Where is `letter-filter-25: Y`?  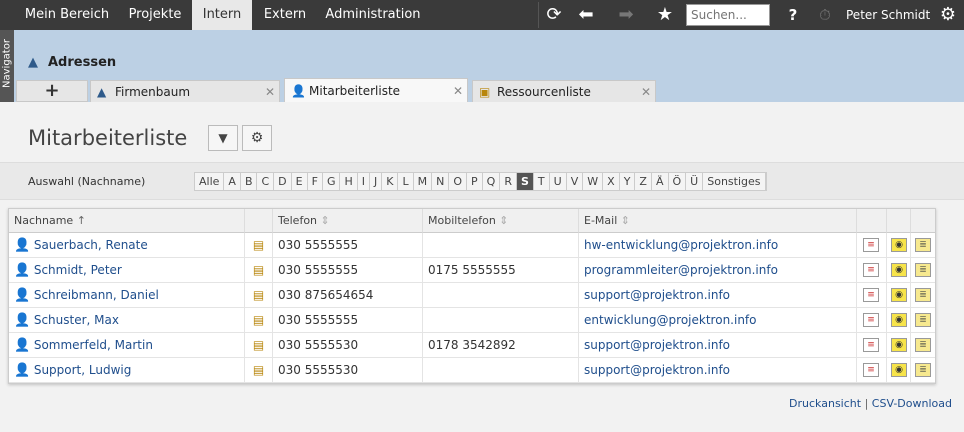 letter-filter-25: Y is located at coordinates (628, 181).